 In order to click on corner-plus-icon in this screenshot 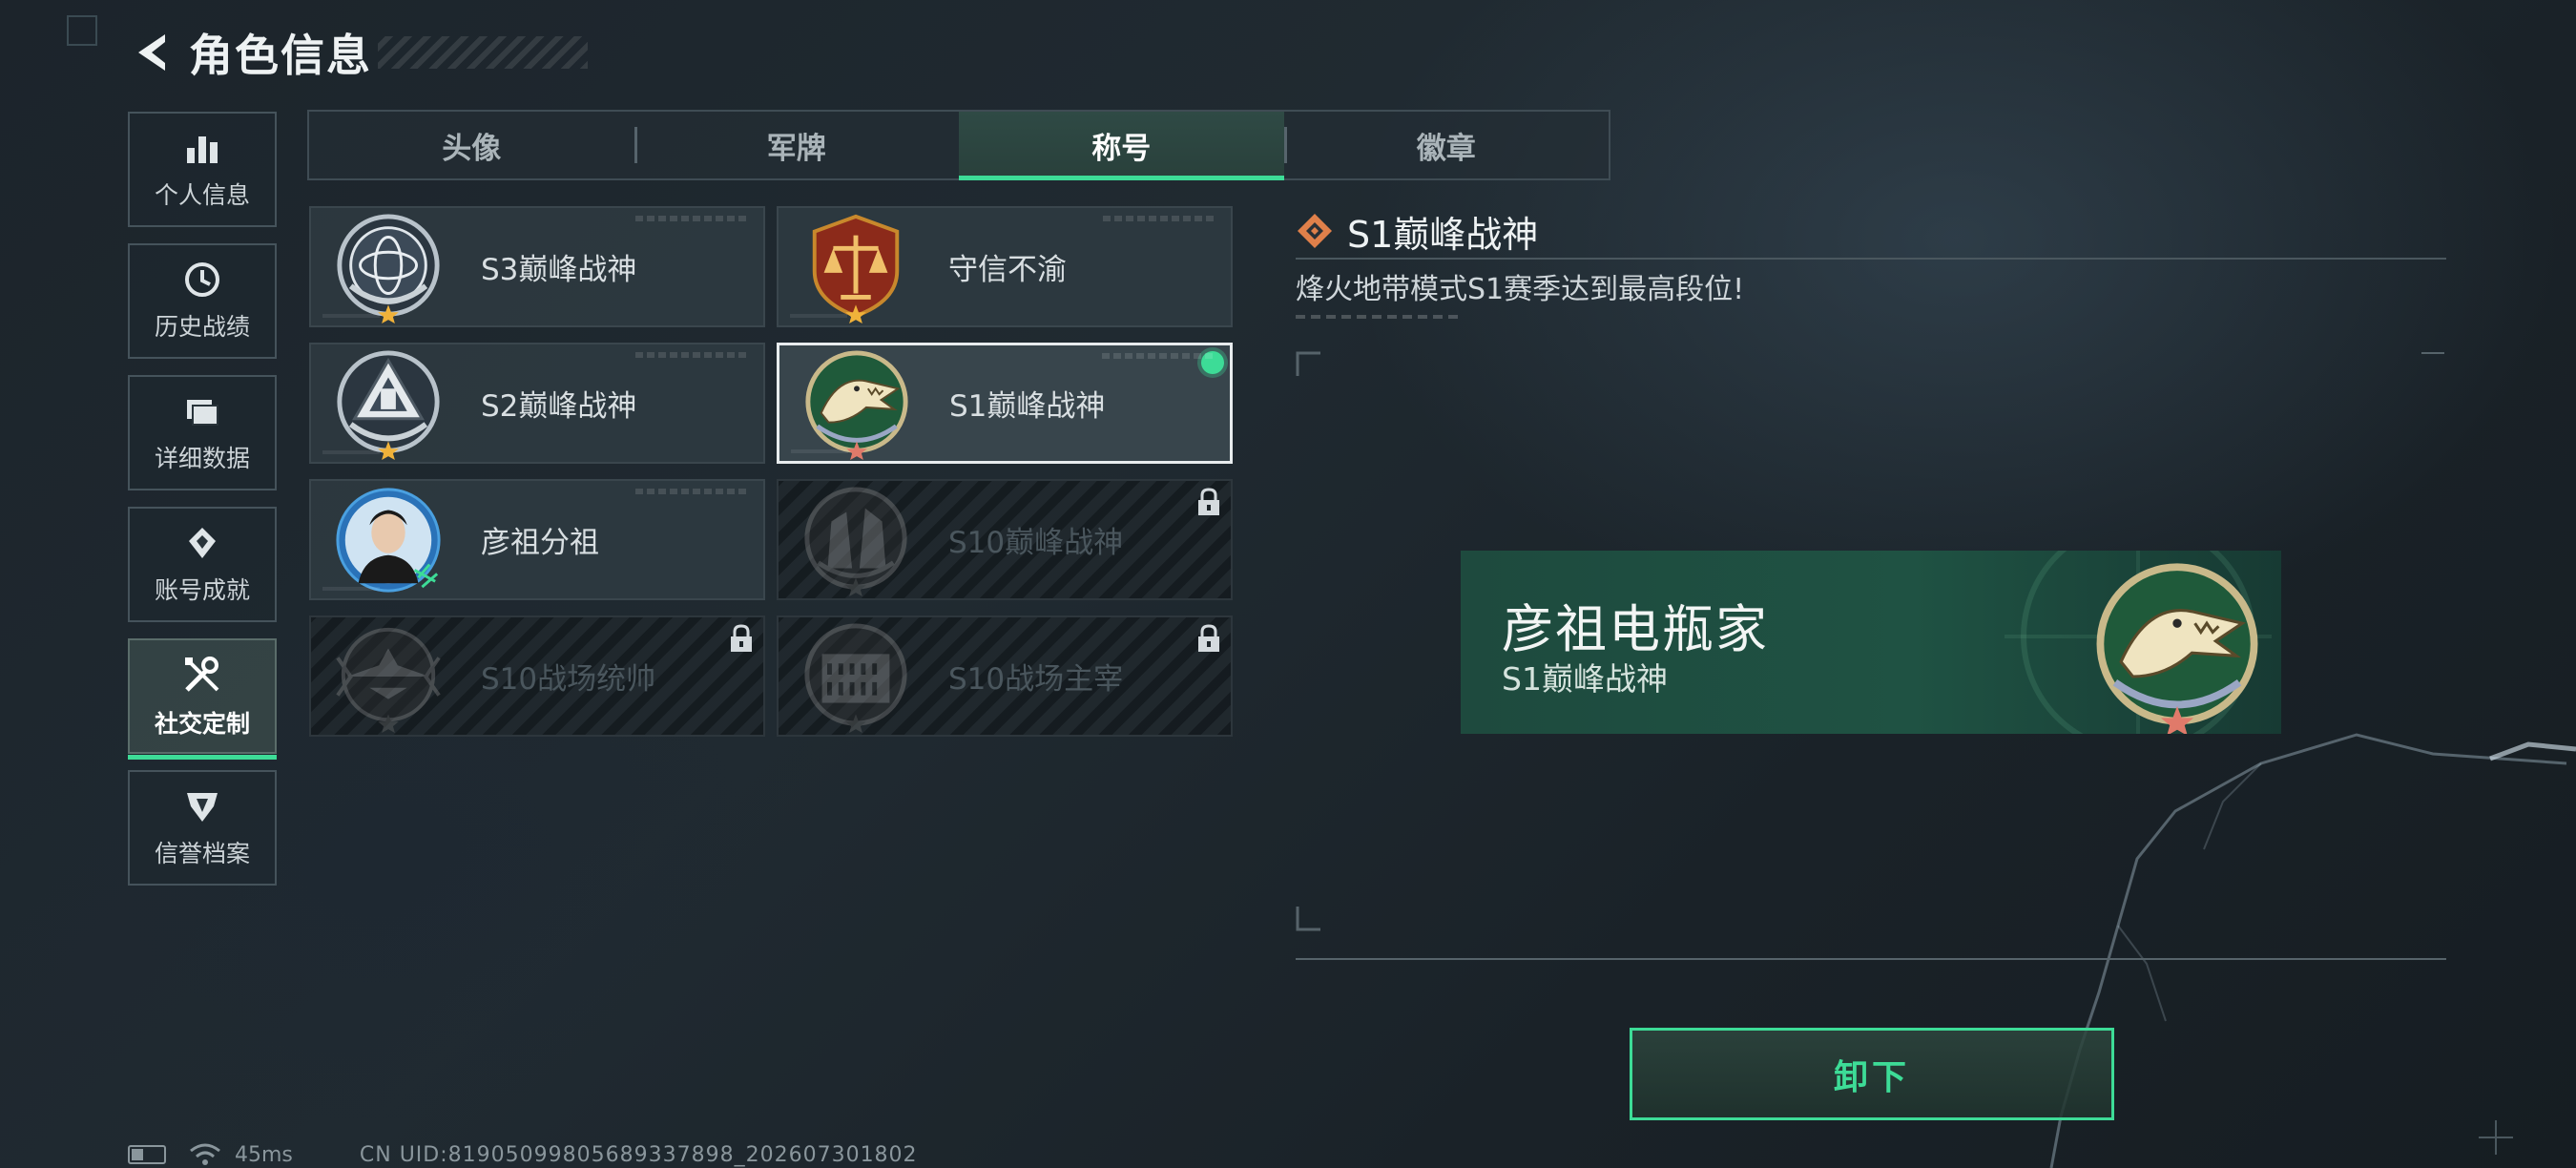, I will do `click(2496, 1137)`.